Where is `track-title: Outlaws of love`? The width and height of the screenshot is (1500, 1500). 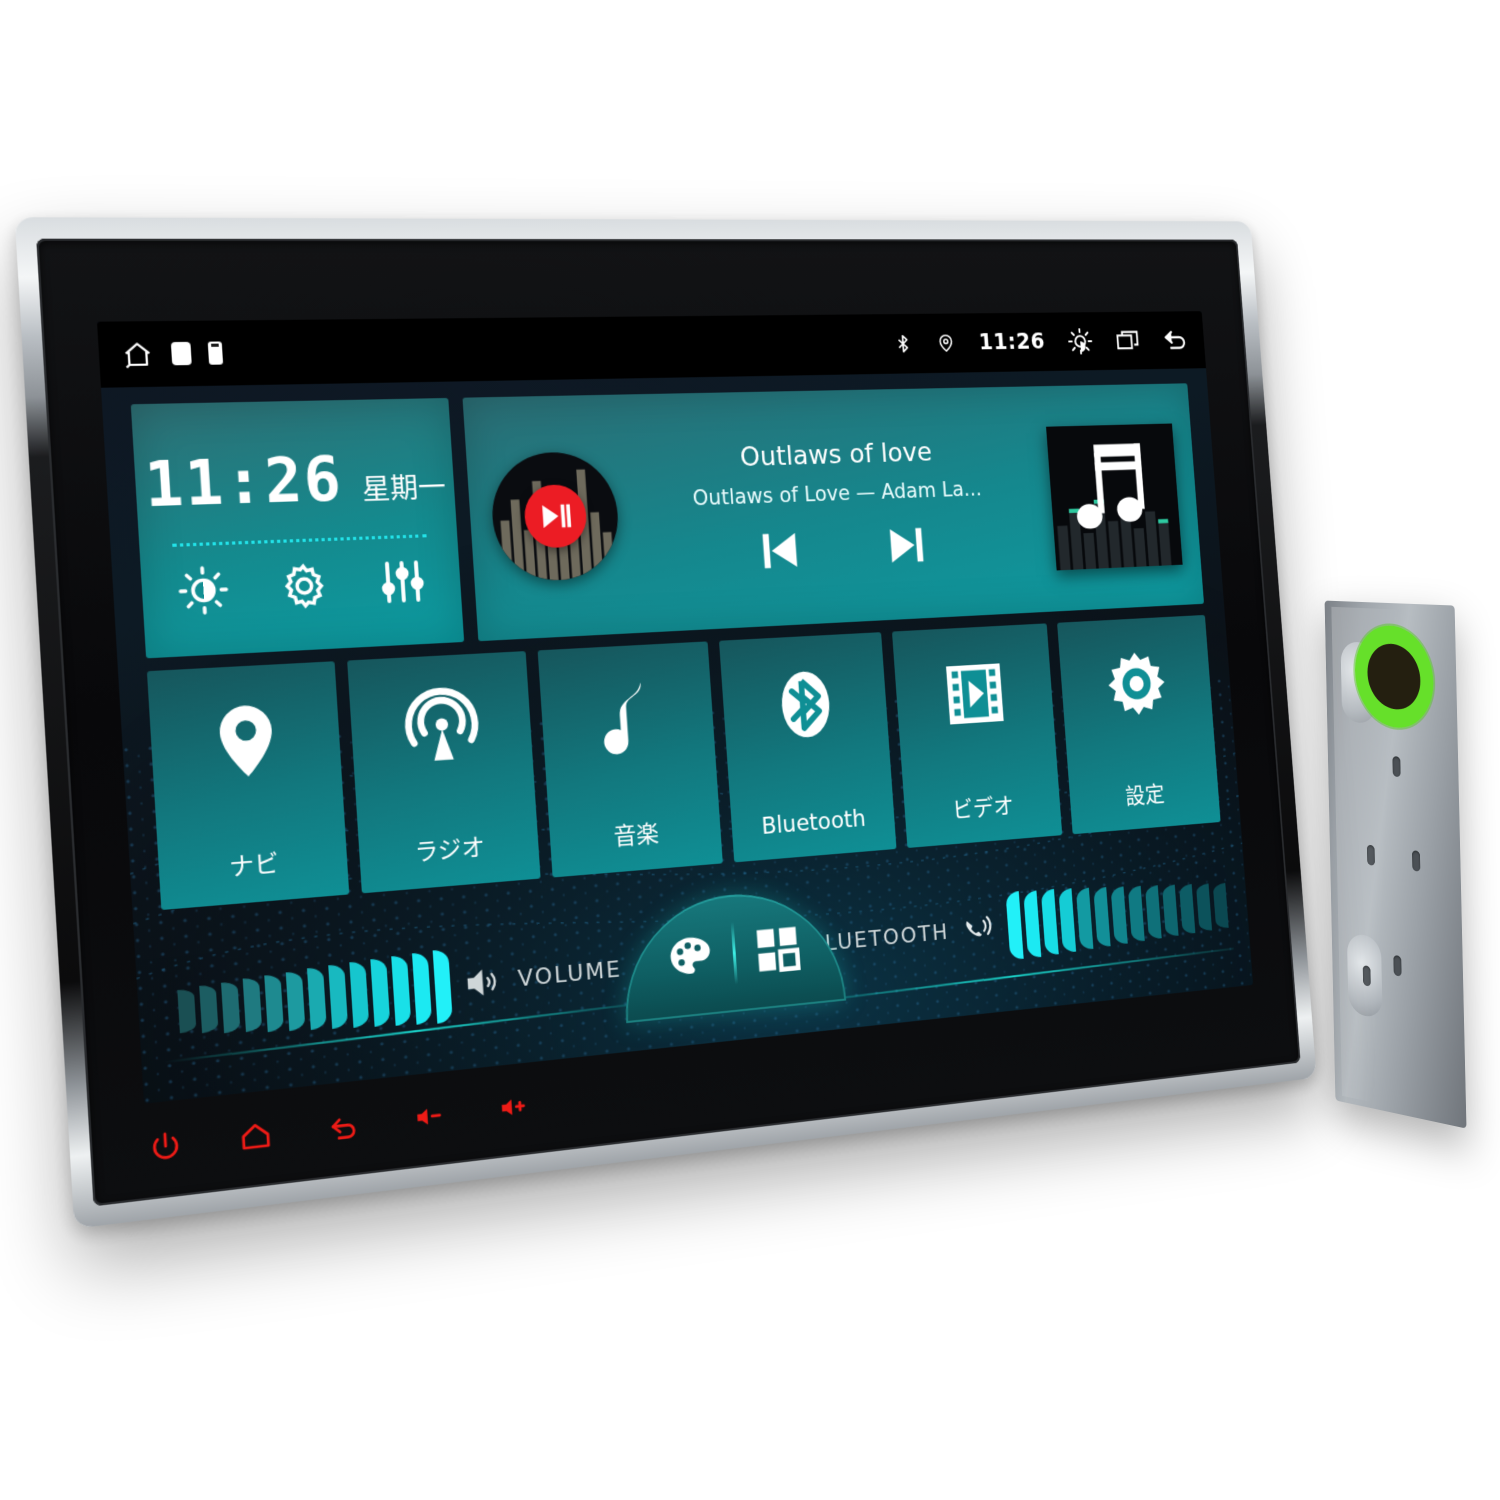 track-title: Outlaws of love is located at coordinates (835, 454).